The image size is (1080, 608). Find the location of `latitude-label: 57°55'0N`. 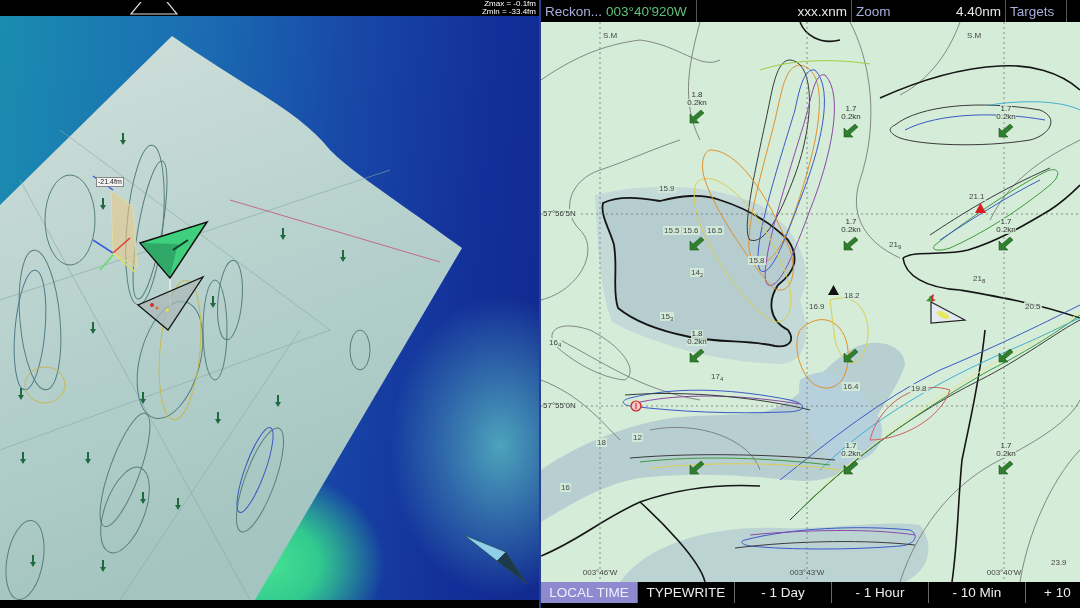

latitude-label: 57°55'0N is located at coordinates (560, 405).